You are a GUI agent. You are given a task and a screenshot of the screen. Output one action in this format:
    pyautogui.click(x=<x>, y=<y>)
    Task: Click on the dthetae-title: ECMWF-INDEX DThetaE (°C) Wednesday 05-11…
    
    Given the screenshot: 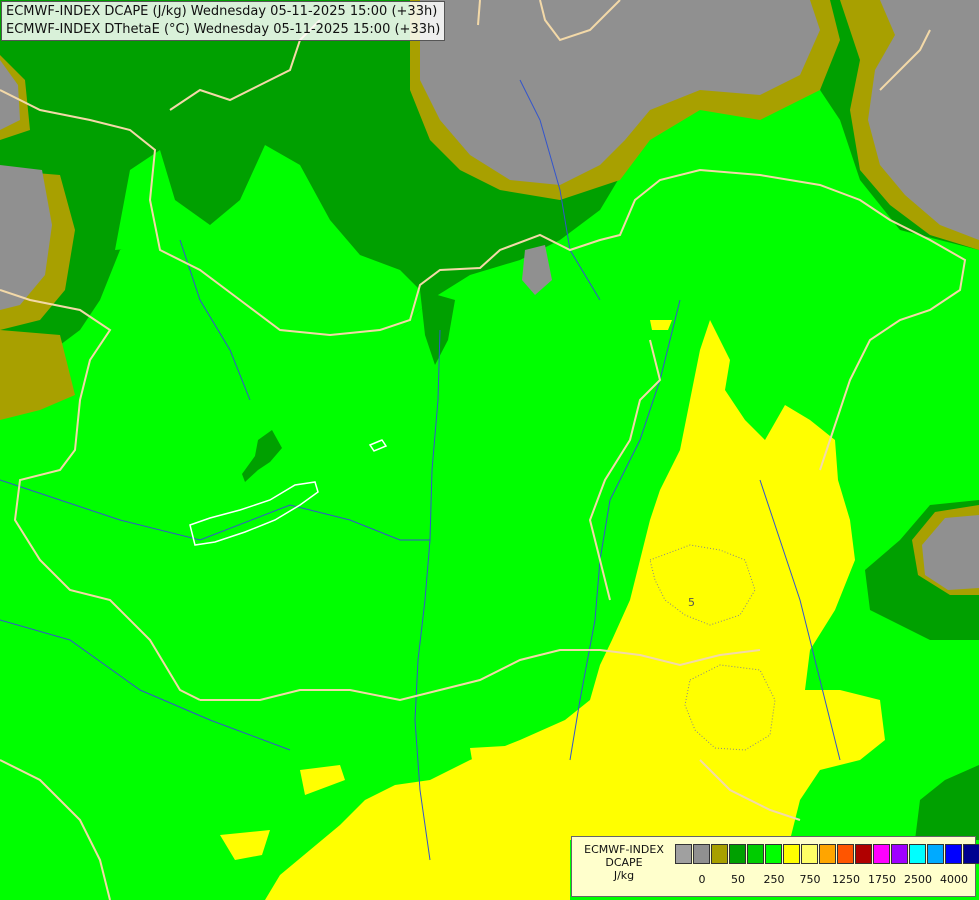 What is the action you would take?
    pyautogui.click(x=223, y=29)
    